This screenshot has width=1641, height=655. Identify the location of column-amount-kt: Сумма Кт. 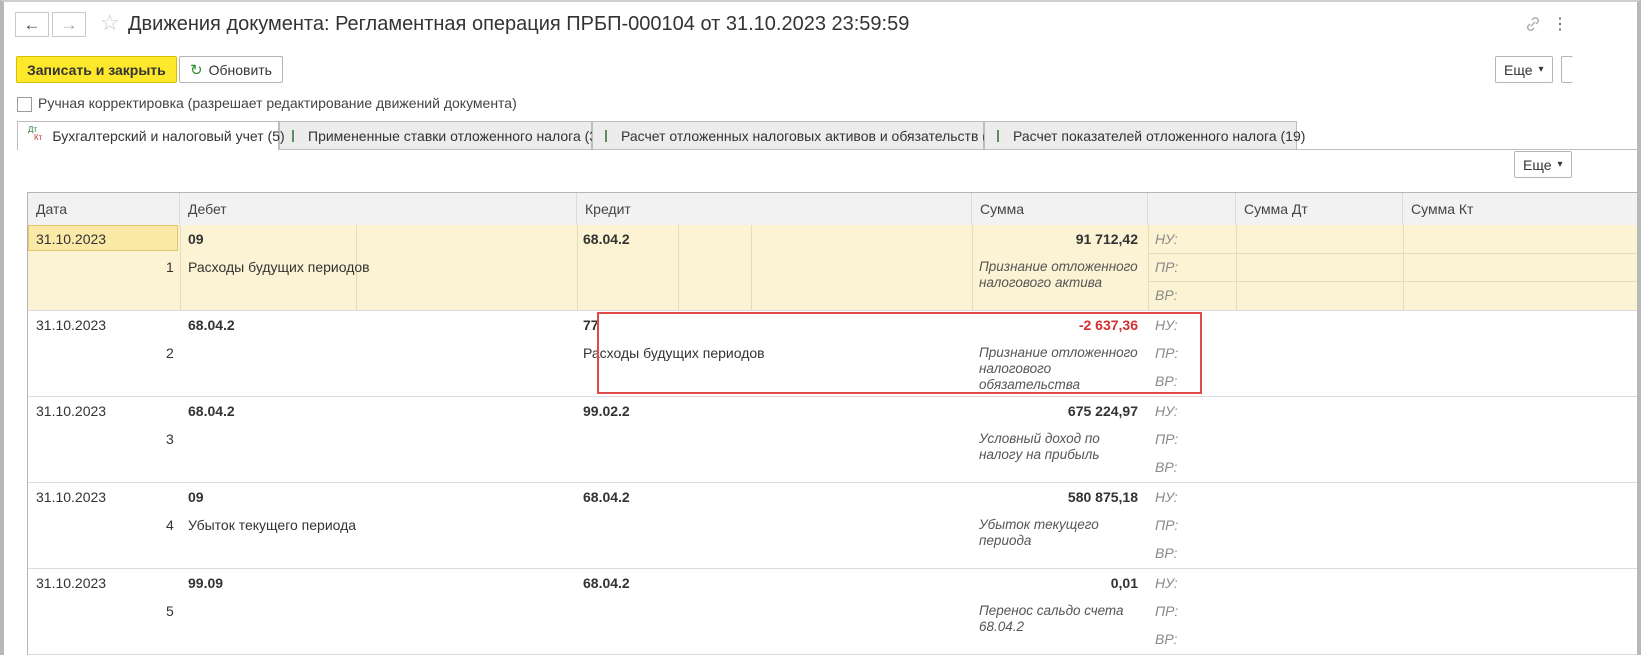
(1520, 209).